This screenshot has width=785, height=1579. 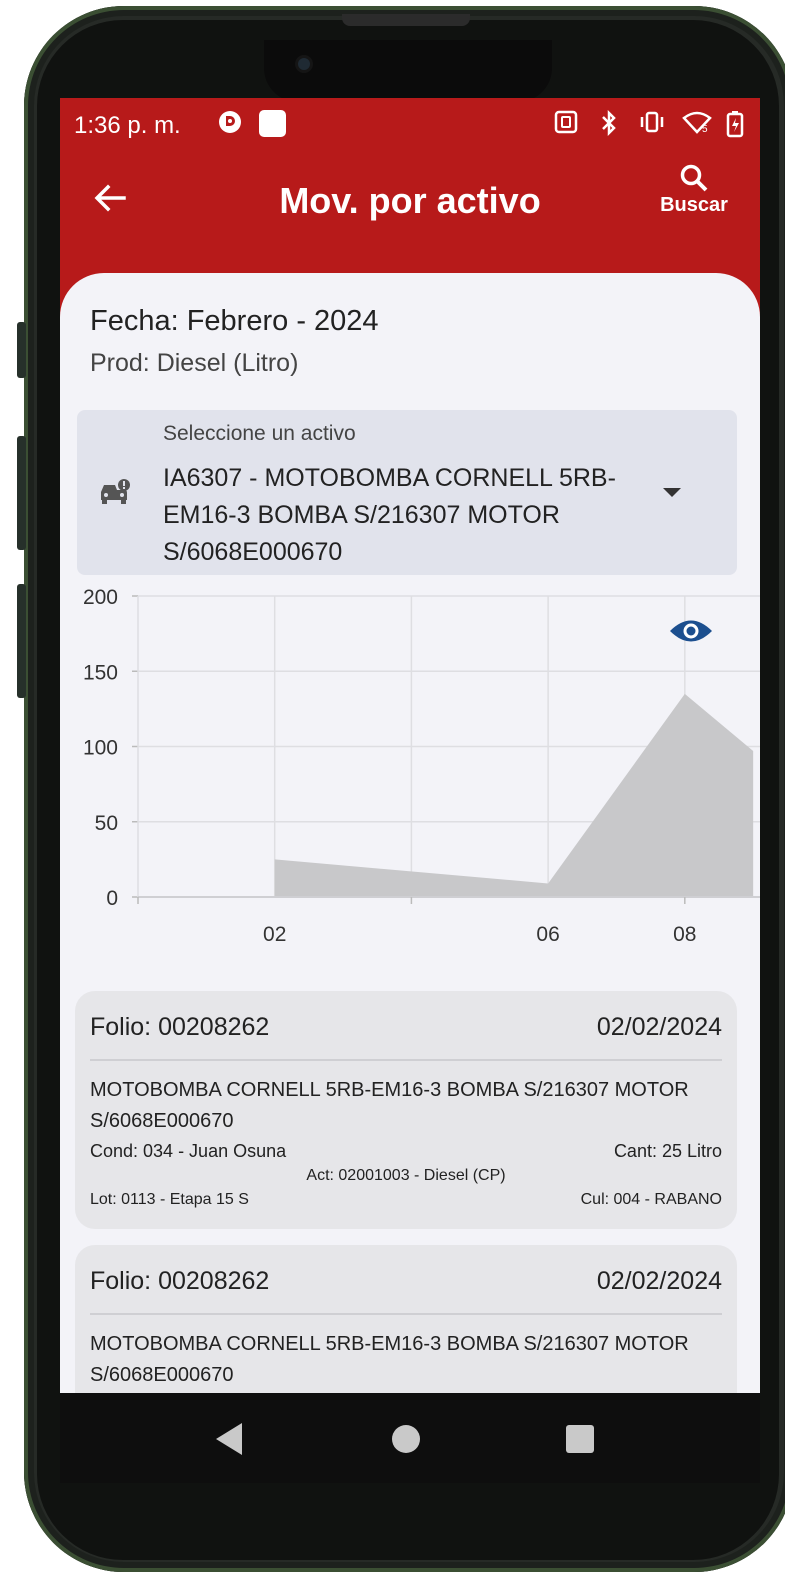 I want to click on visibility-icon, so click(x=691, y=631).